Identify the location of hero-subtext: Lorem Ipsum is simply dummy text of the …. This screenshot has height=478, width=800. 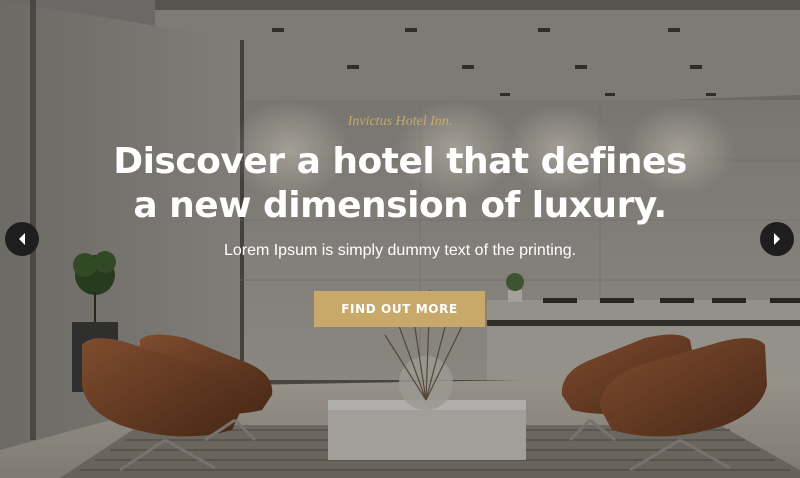
(400, 250).